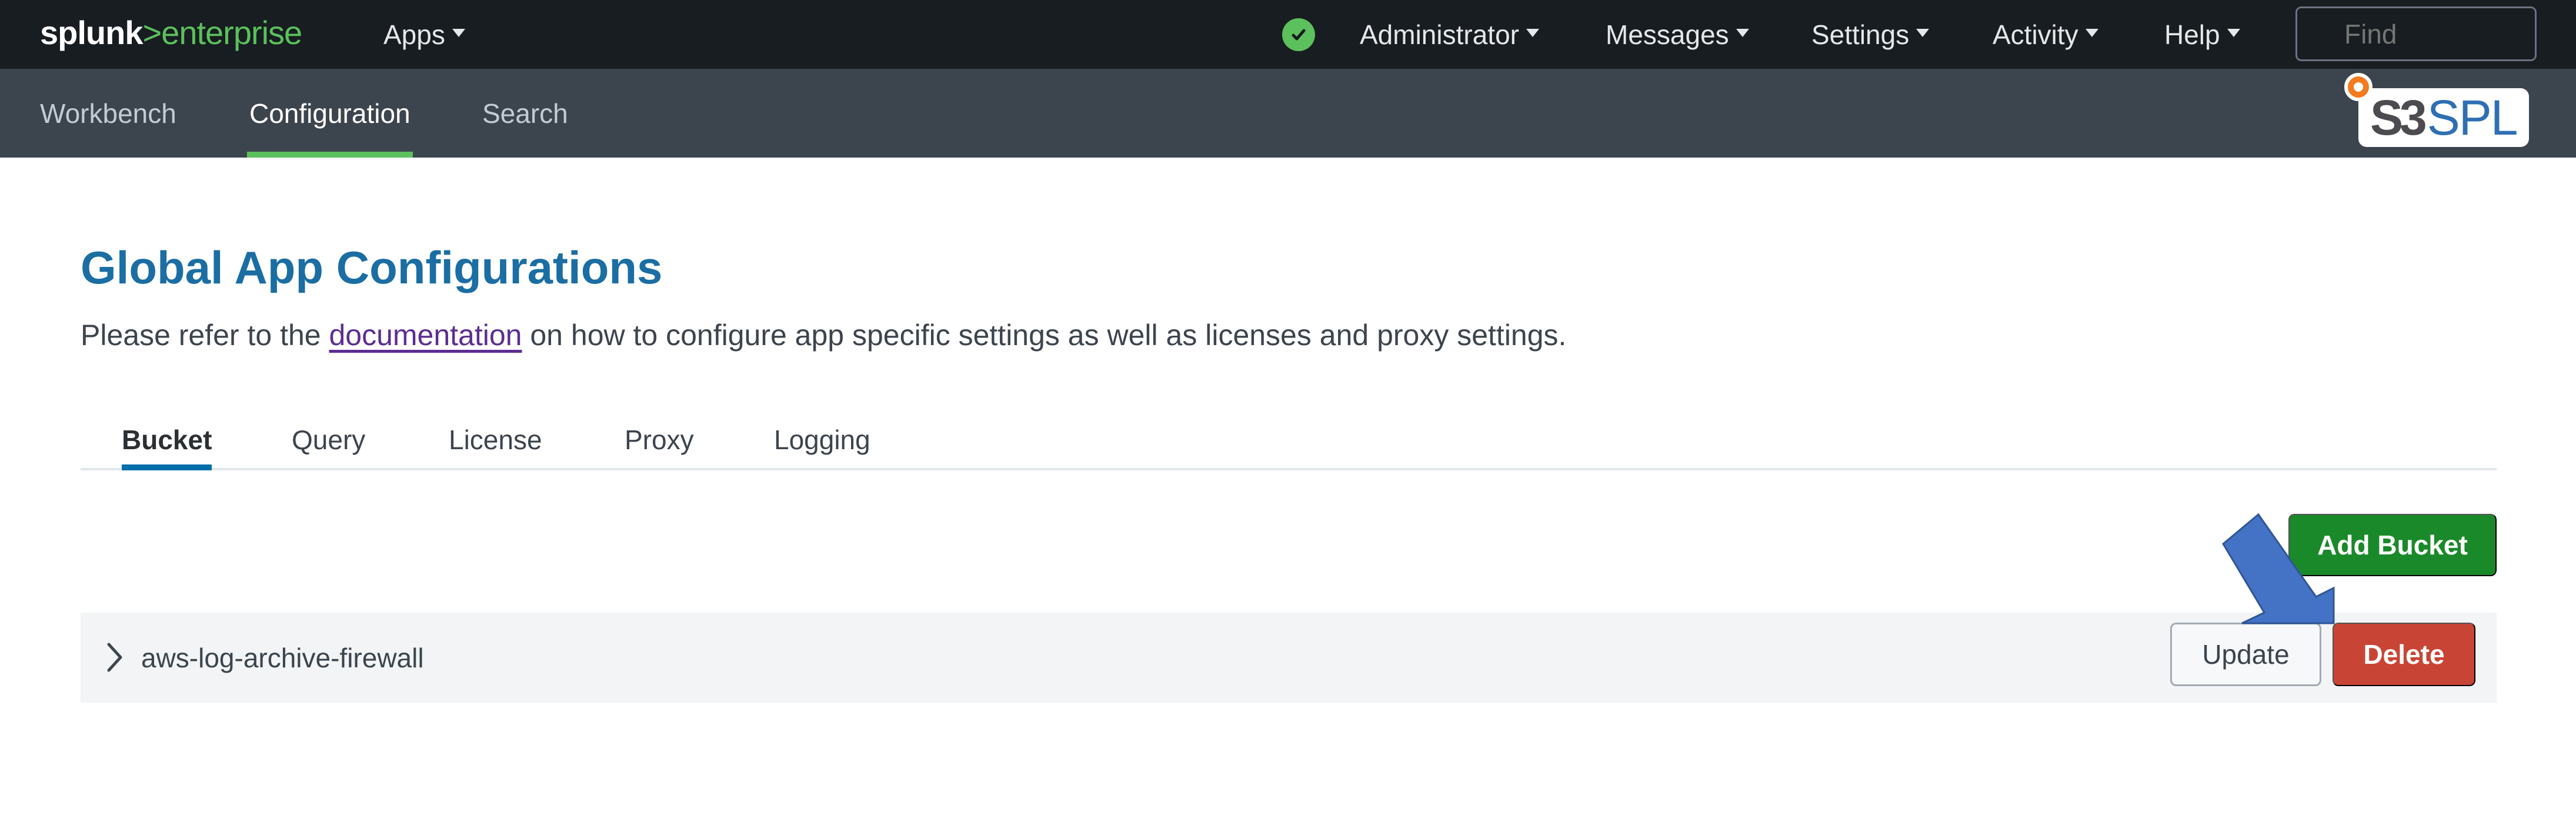  I want to click on checkmark-glyph, so click(1299, 35).